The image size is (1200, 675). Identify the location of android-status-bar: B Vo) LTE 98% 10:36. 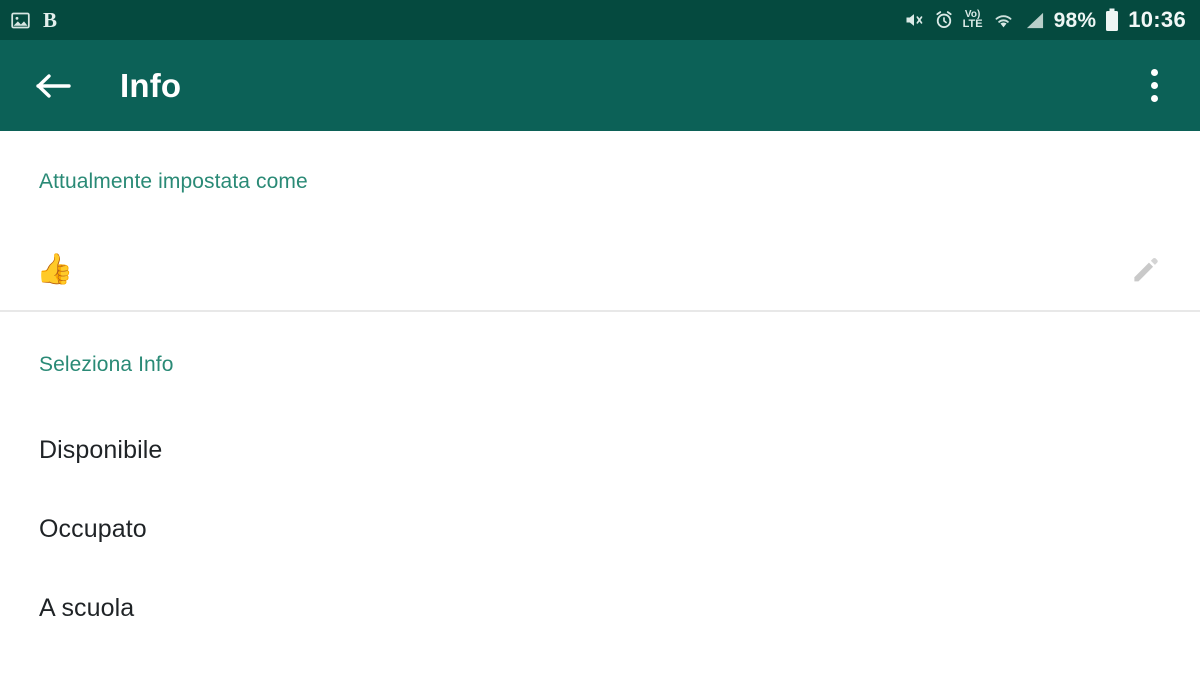
(600, 20).